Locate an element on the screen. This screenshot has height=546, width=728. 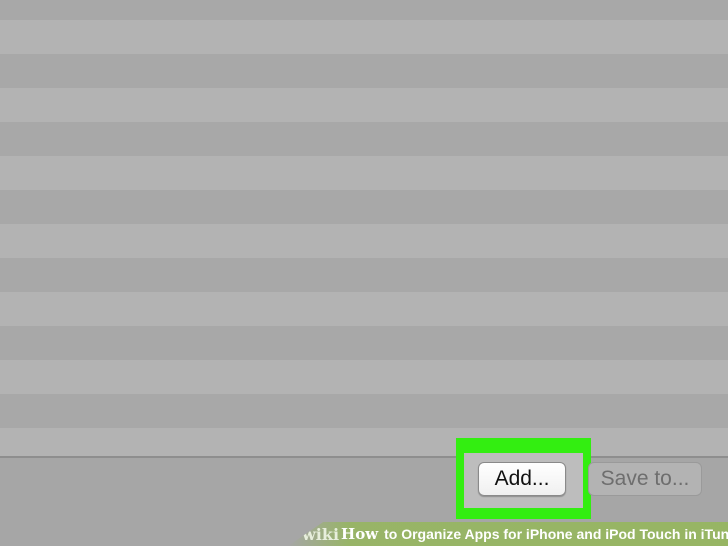
brand-logo-how: How is located at coordinates (360, 534).